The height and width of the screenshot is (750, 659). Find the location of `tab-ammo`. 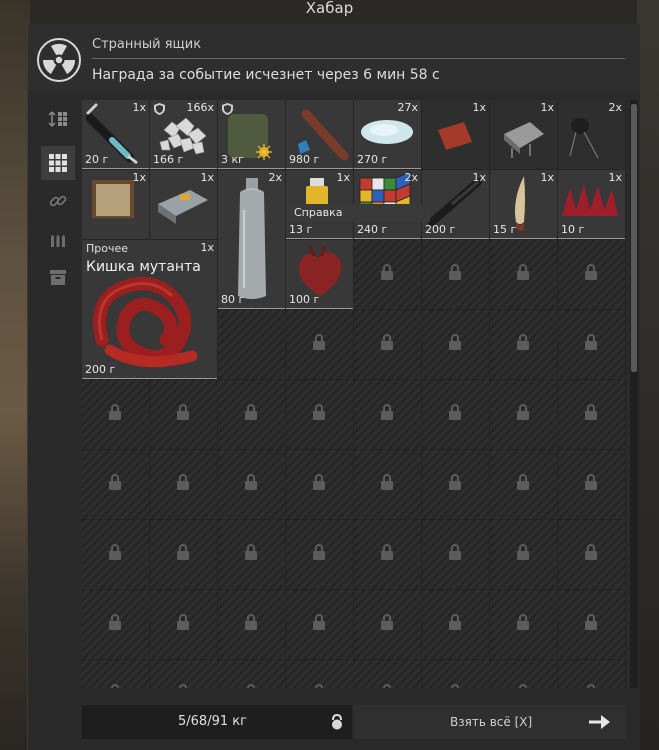

tab-ammo is located at coordinates (58, 239).